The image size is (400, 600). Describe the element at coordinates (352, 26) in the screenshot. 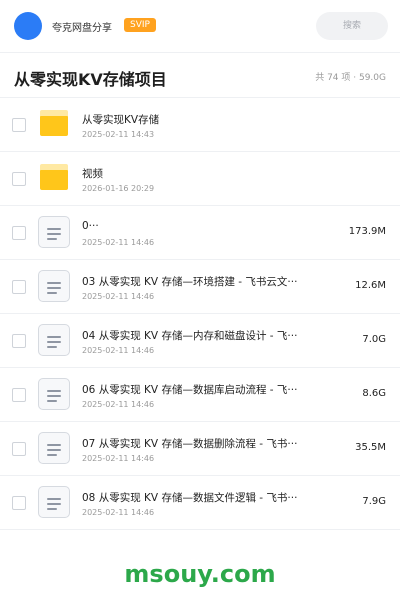

I see `search-input: 搜索` at that location.